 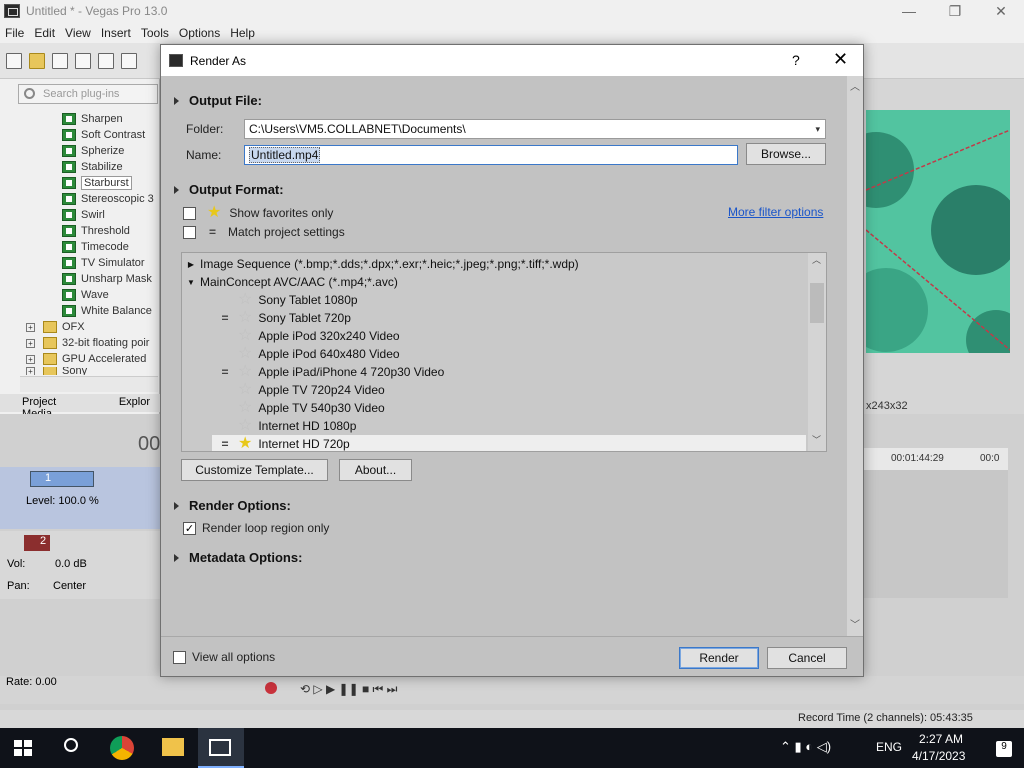 What do you see at coordinates (504, 408) in the screenshot?
I see `template-row: ☆ Apple TV 540p30 Video` at bounding box center [504, 408].